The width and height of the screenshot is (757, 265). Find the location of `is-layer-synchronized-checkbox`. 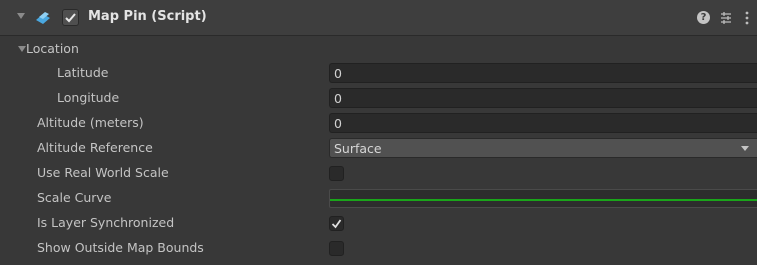

is-layer-synchronized-checkbox is located at coordinates (336, 223).